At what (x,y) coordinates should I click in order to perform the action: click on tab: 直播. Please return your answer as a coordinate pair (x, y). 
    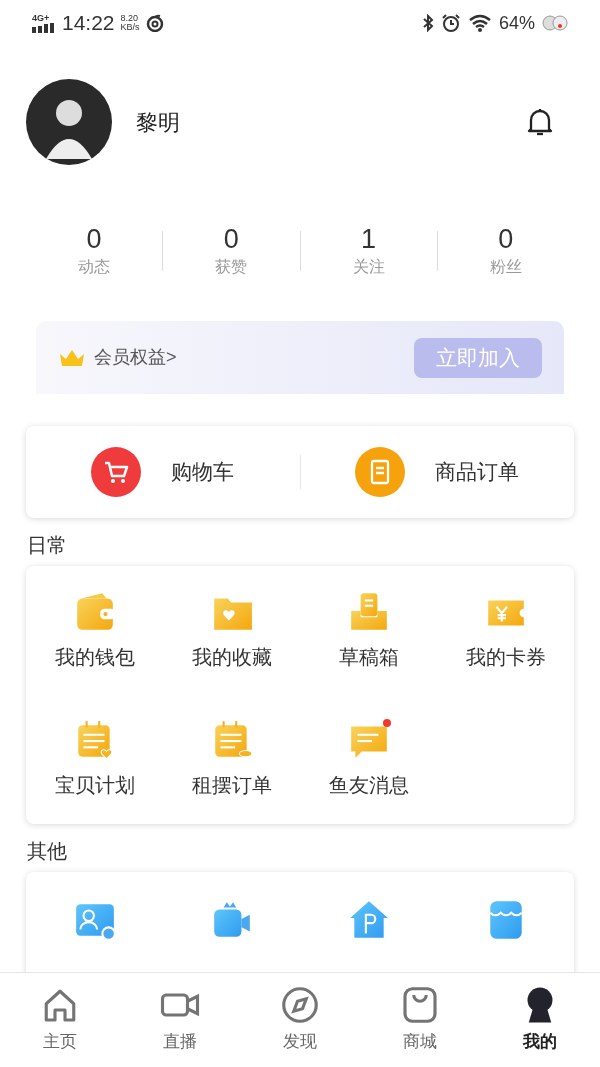
    Looking at the image, I should click on (180, 1020).